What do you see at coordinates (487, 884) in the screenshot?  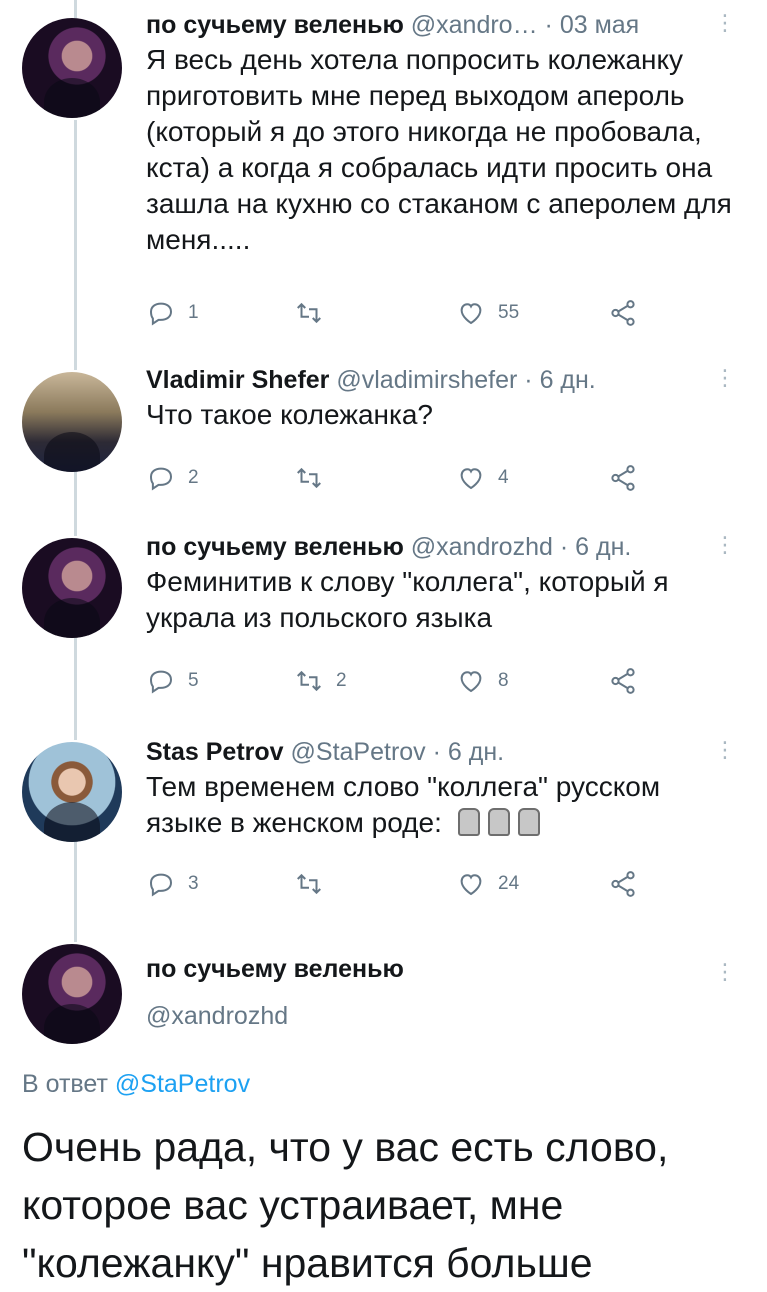 I see `like-button: 24` at bounding box center [487, 884].